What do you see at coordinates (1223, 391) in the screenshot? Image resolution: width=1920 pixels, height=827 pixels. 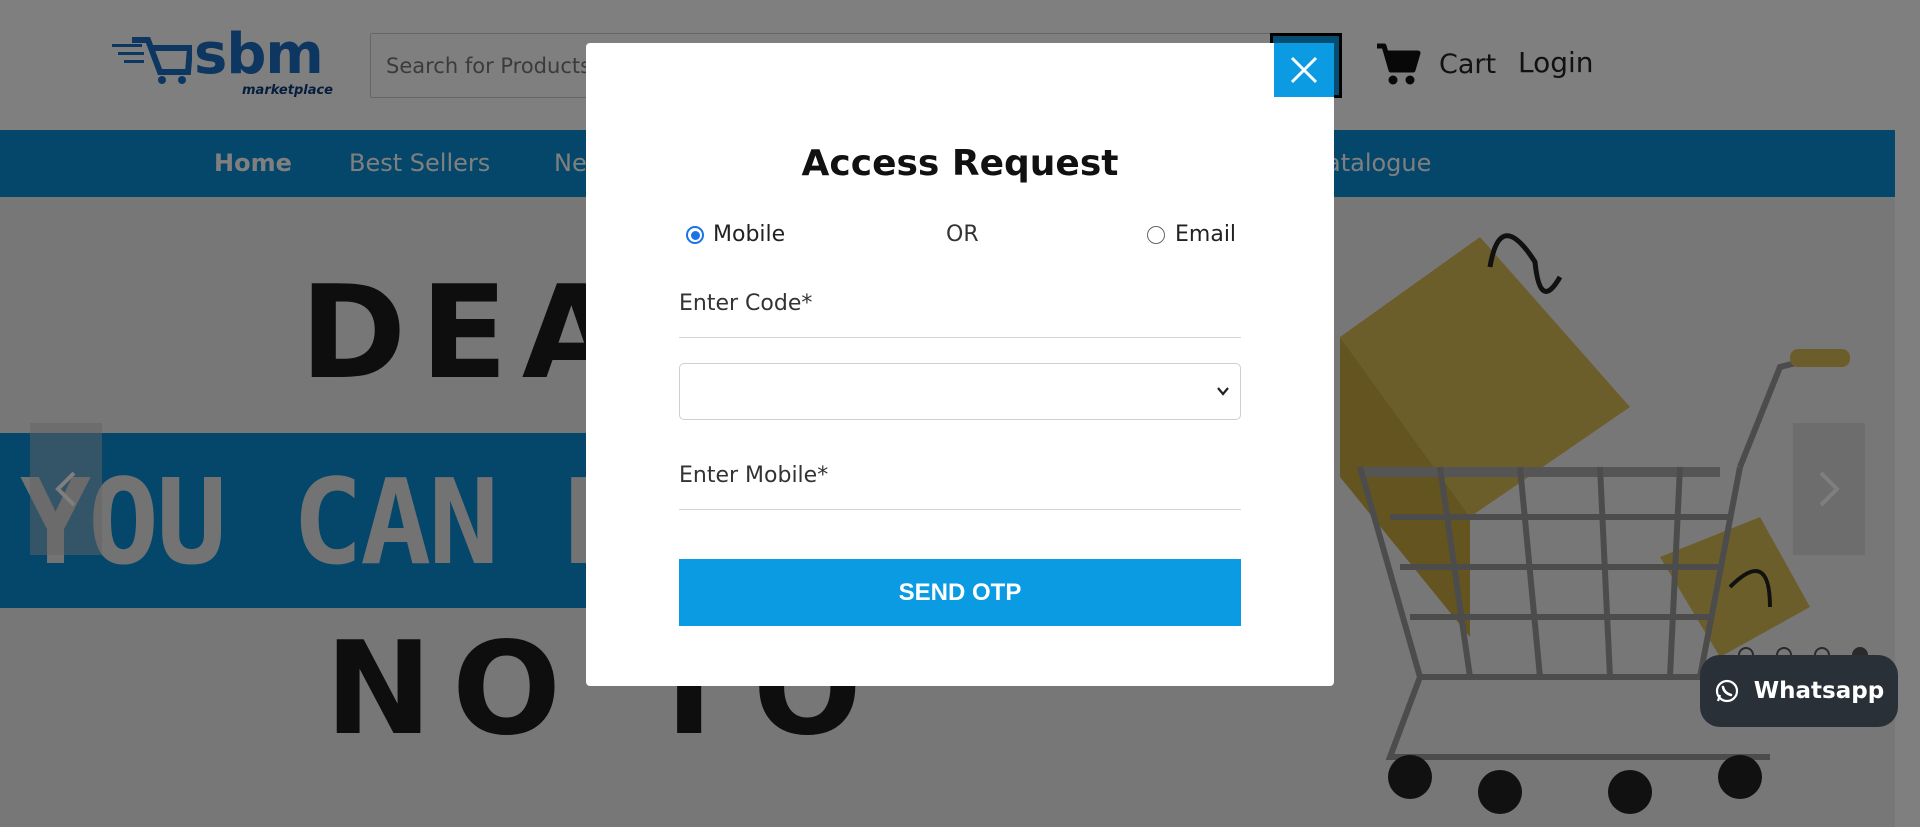 I see `chevron-down-icon` at bounding box center [1223, 391].